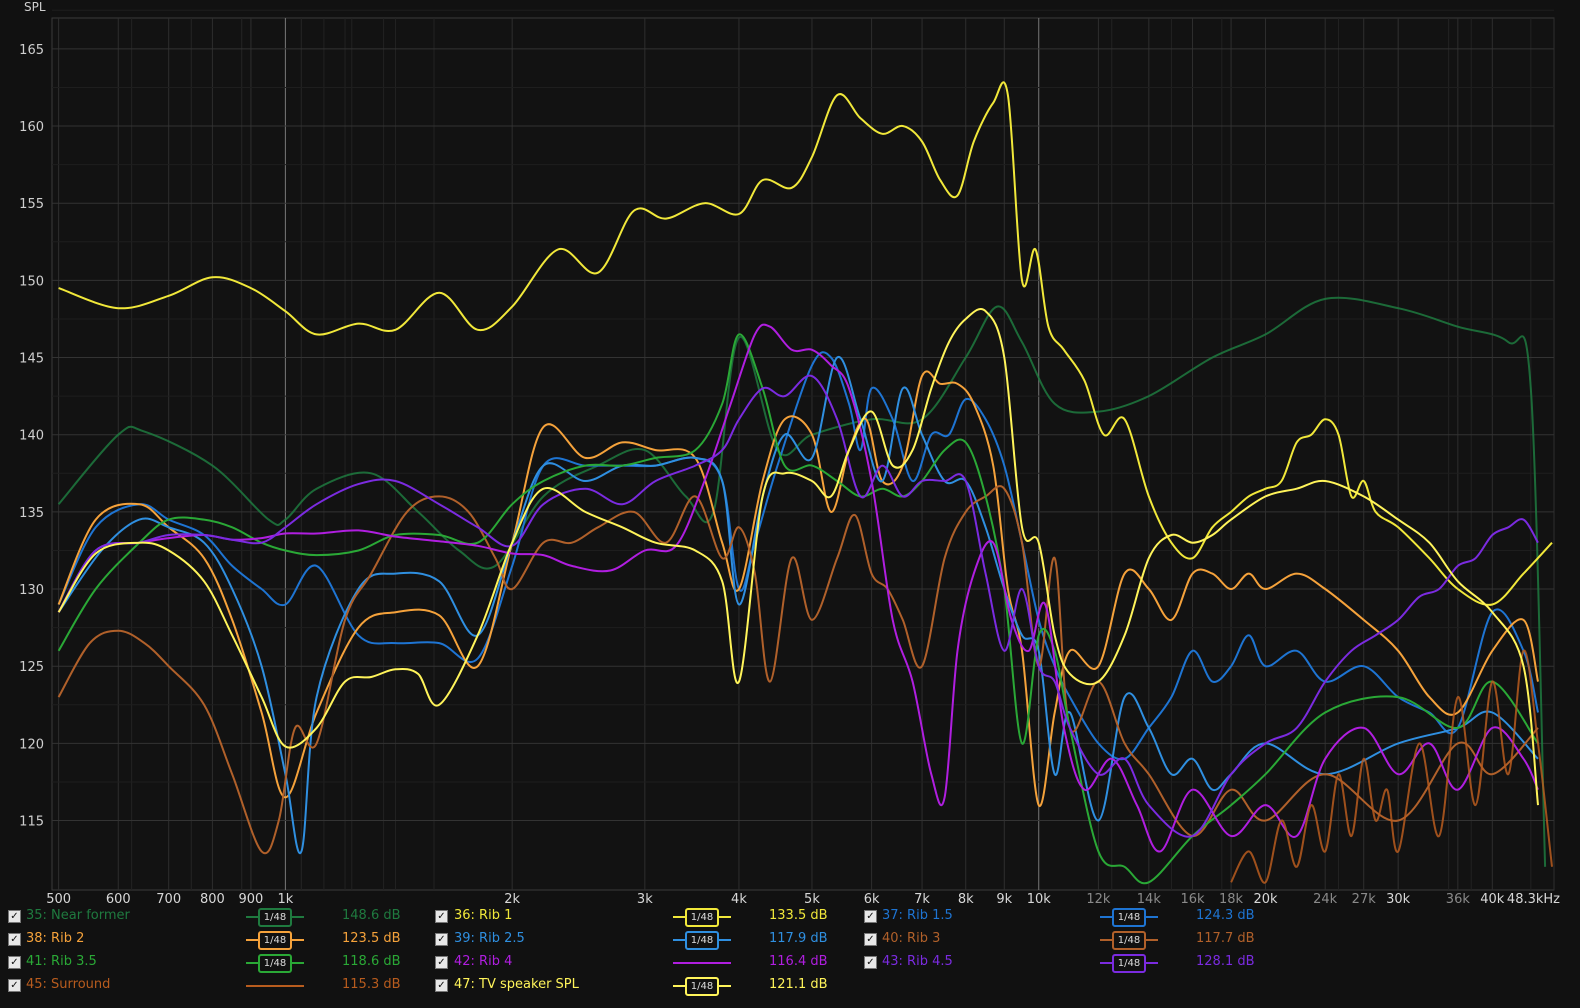 This screenshot has height=1008, width=1580. What do you see at coordinates (812, 899) in the screenshot?
I see `x-tick-label: 5k` at bounding box center [812, 899].